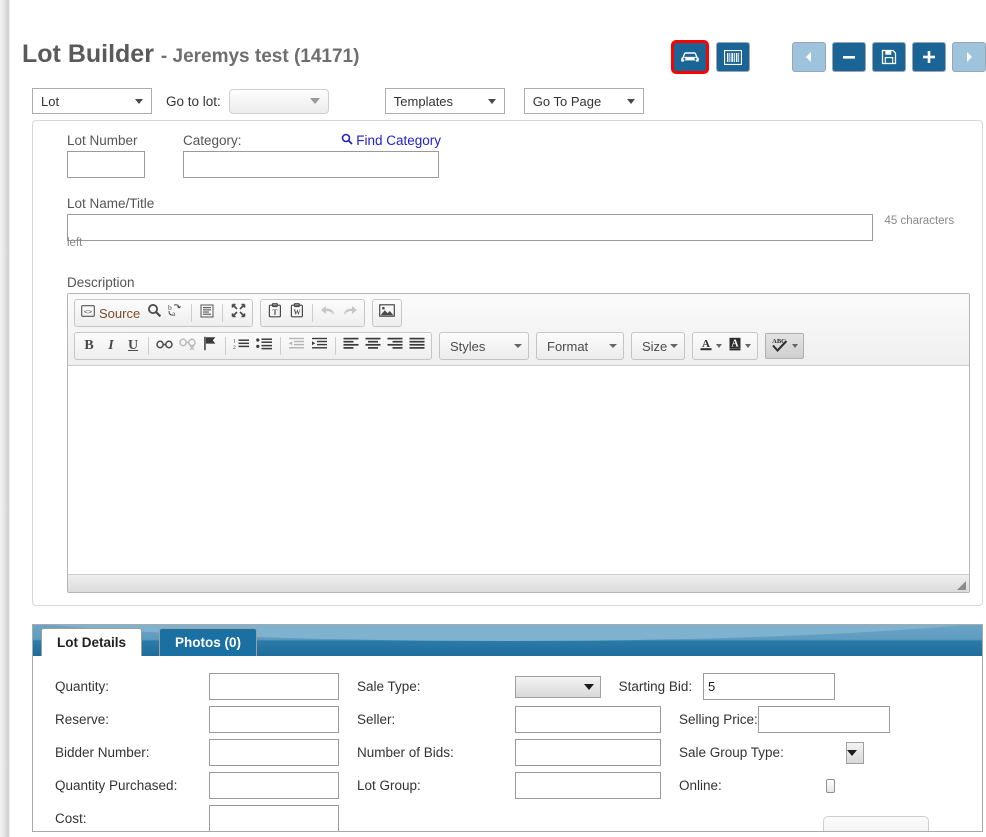  I want to click on lot-group-input, so click(588, 785).